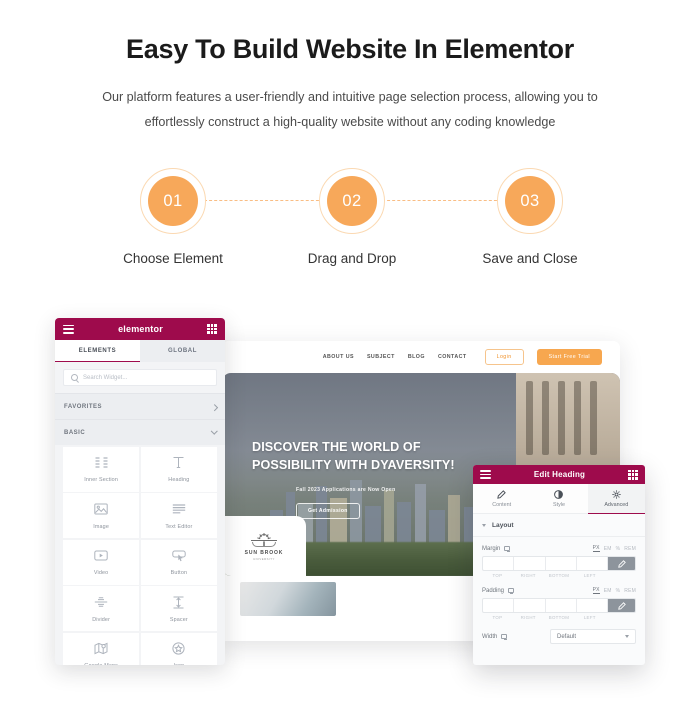  What do you see at coordinates (213, 408) in the screenshot?
I see `chevron-right-icon` at bounding box center [213, 408].